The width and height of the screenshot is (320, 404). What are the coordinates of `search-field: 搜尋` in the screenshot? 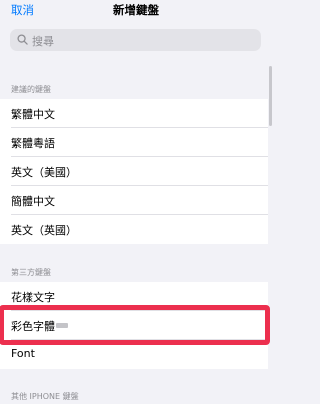 It's located at (135, 40).